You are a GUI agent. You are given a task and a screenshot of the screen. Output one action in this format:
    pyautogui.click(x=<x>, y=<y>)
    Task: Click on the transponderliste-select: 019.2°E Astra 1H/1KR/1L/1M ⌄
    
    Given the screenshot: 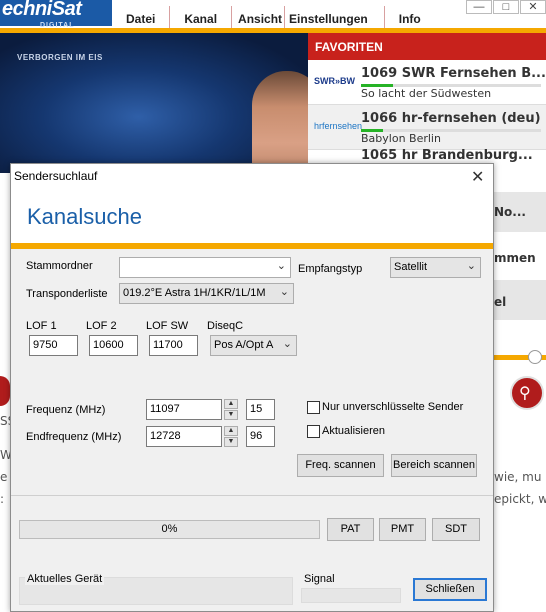 What is the action you would take?
    pyautogui.click(x=206, y=293)
    